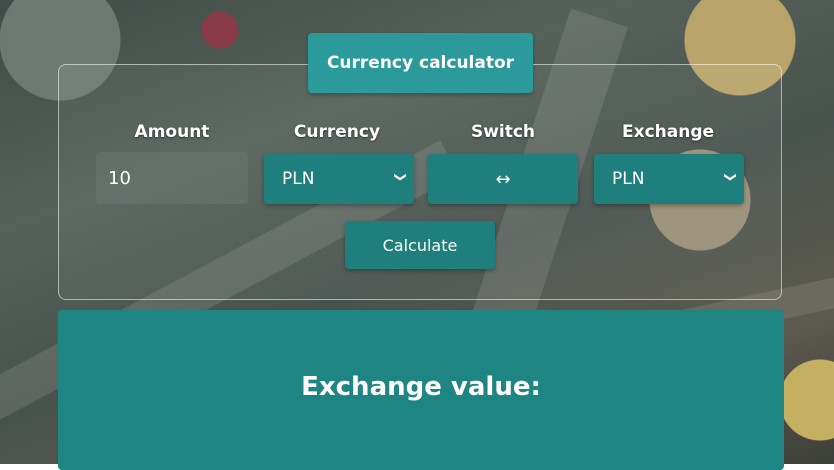 This screenshot has width=834, height=470. What do you see at coordinates (337, 132) in the screenshot?
I see `currency-label: Currency` at bounding box center [337, 132].